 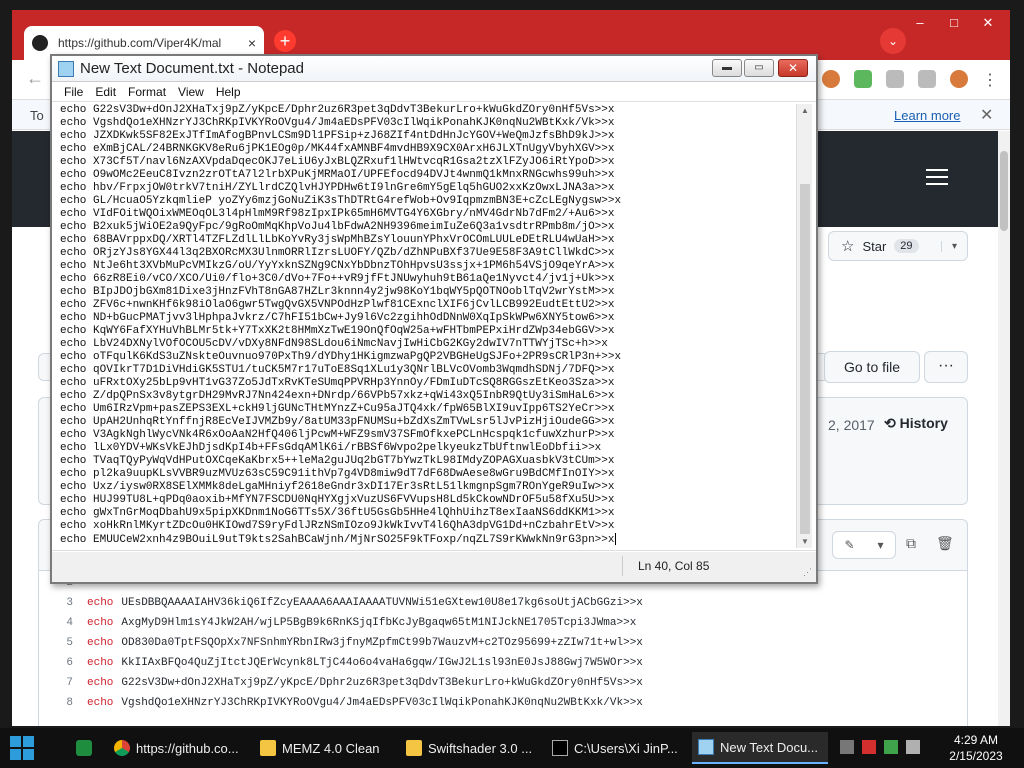 What do you see at coordinates (959, 79) in the screenshot?
I see `profile-icon` at bounding box center [959, 79].